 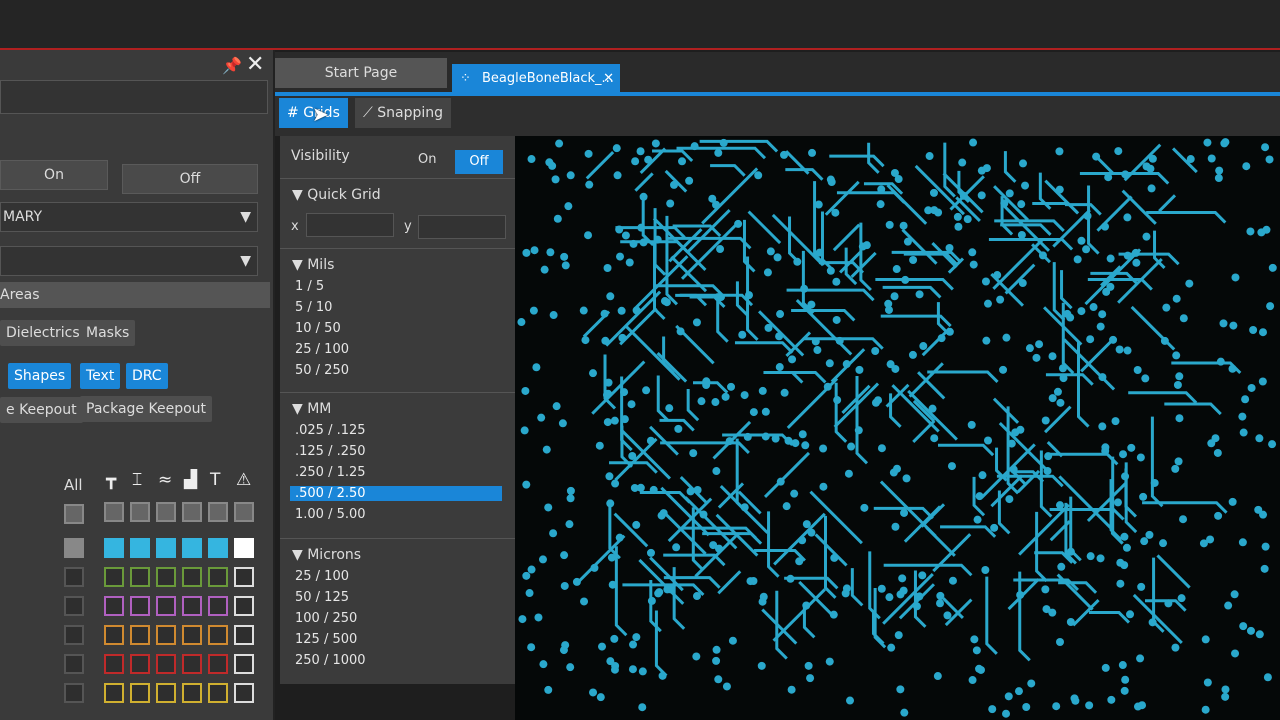 I want to click on pad-icon: ⌶, so click(x=137, y=480).